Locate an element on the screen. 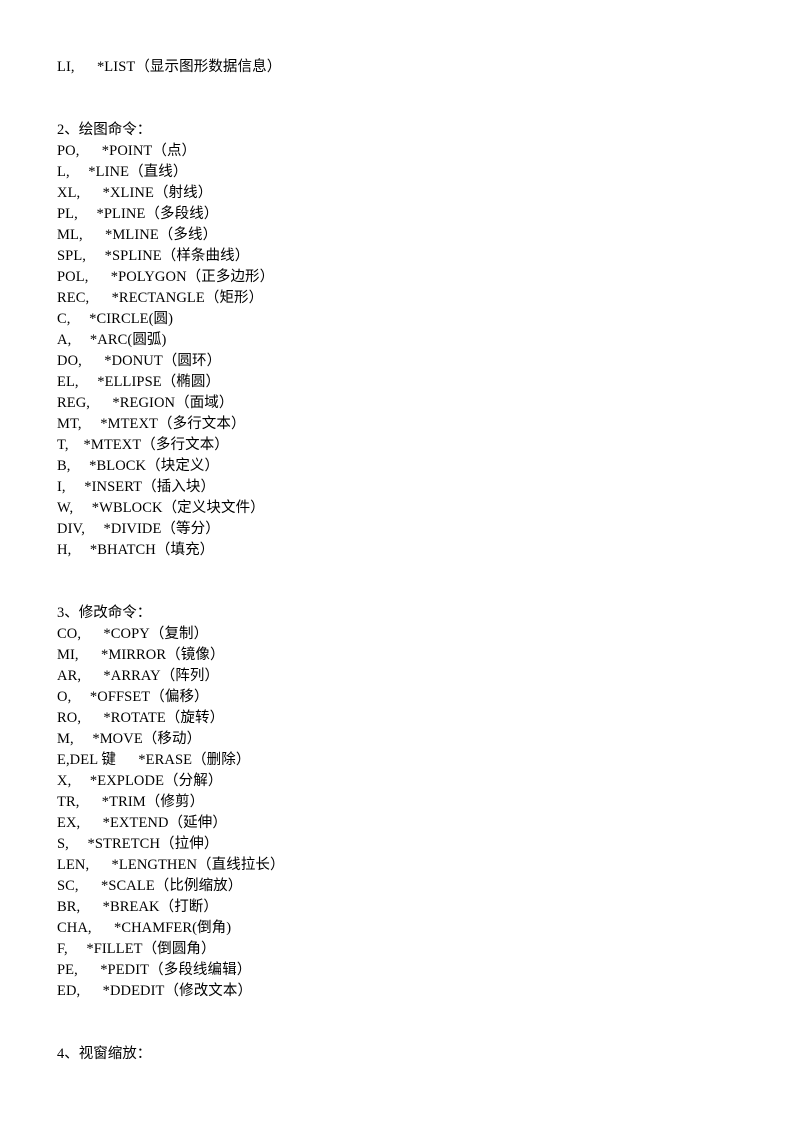 The image size is (793, 1122). command-line-t: T, *MTEXT（多行文本） is located at coordinates (143, 445).